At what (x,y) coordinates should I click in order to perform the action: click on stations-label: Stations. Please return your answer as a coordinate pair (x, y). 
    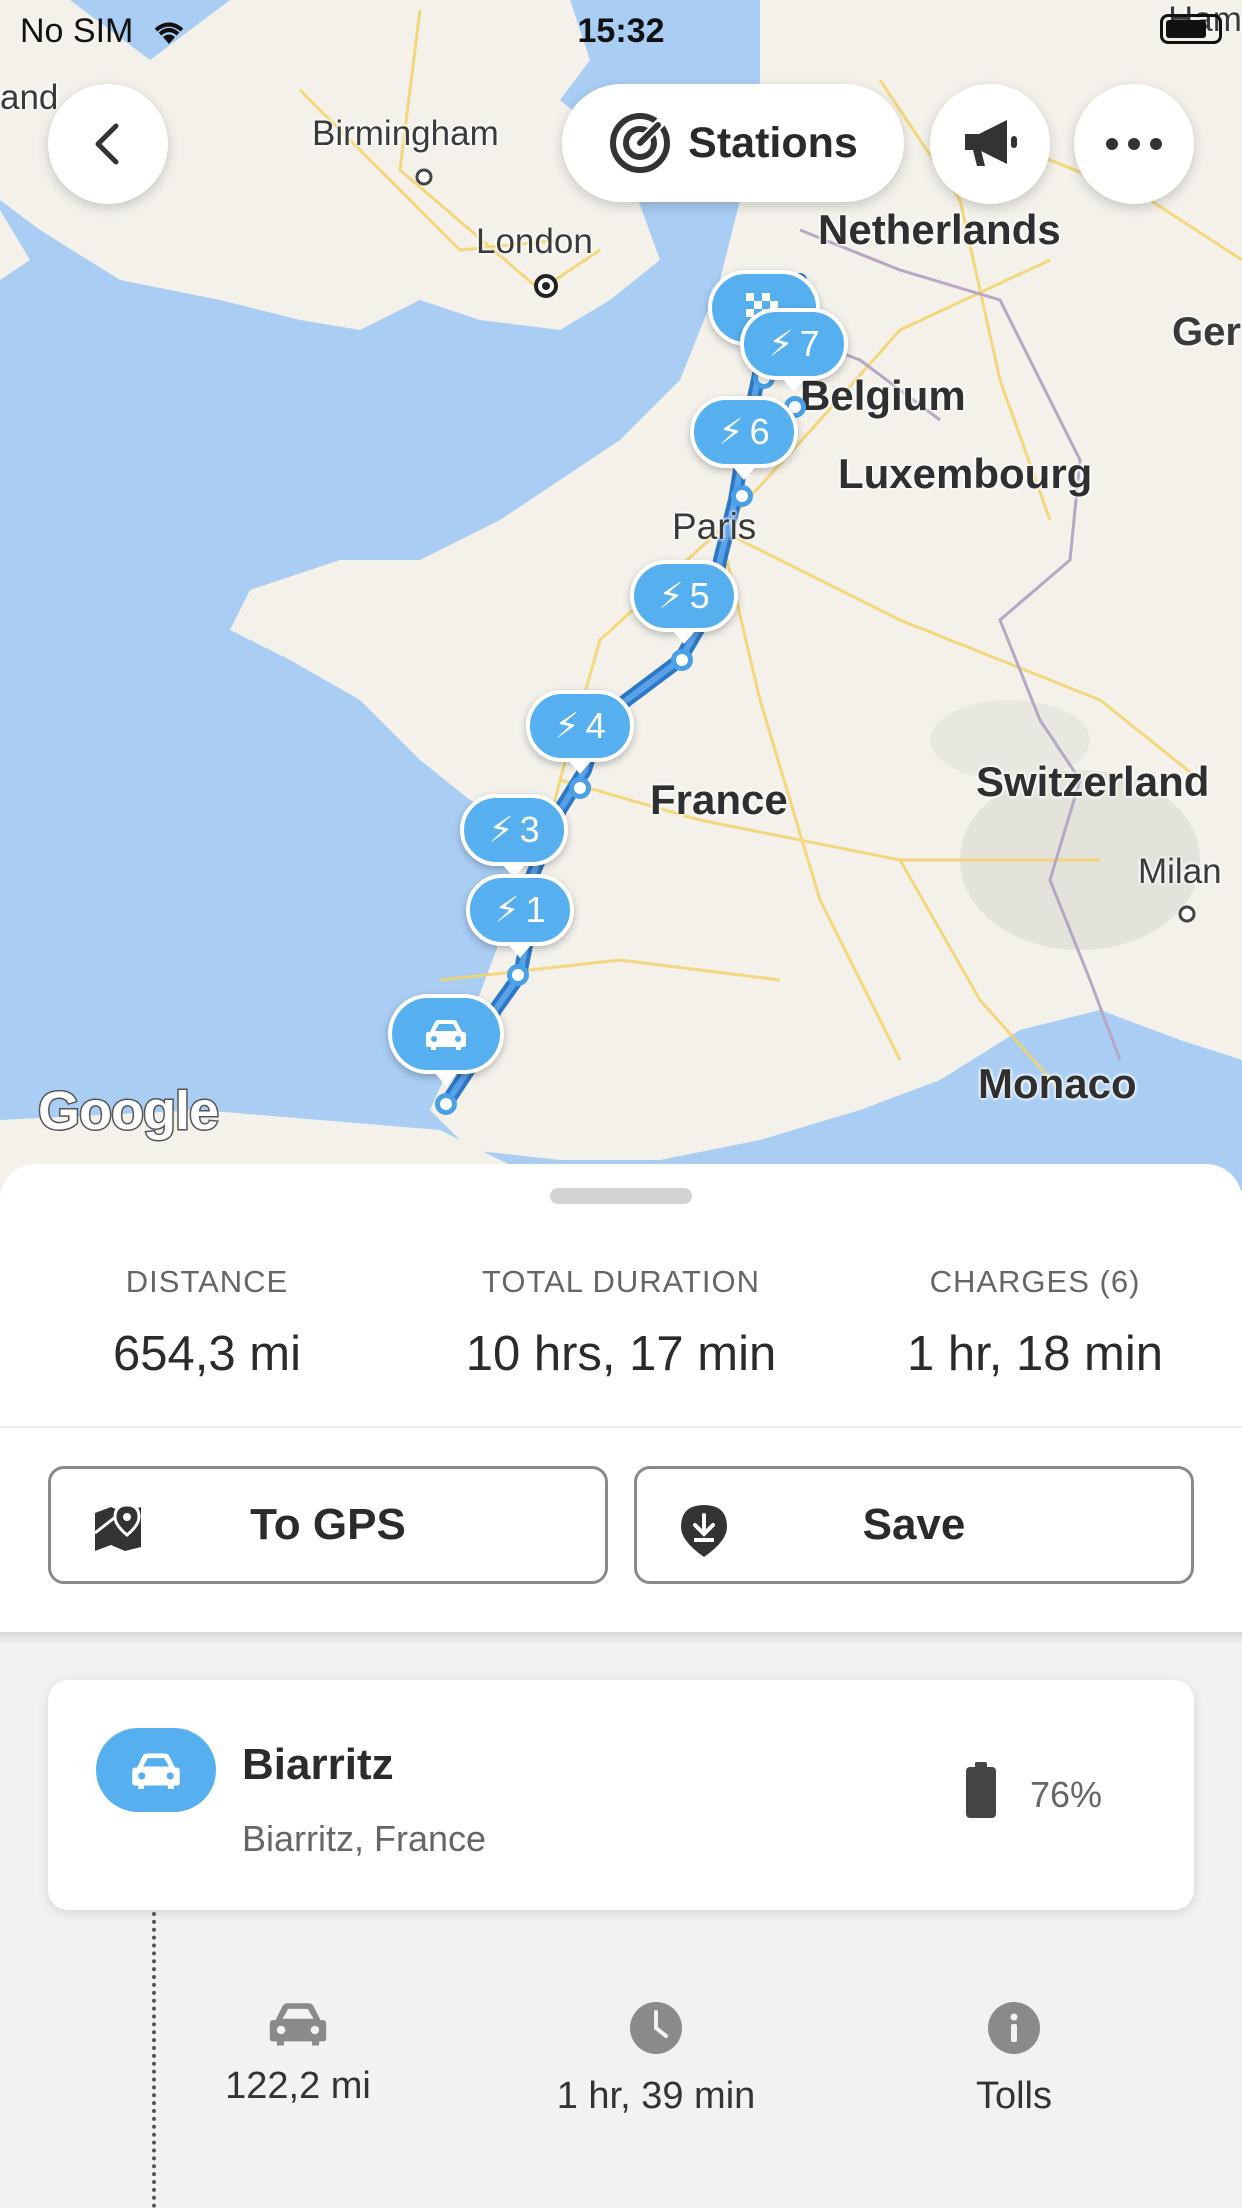
    Looking at the image, I should click on (773, 142).